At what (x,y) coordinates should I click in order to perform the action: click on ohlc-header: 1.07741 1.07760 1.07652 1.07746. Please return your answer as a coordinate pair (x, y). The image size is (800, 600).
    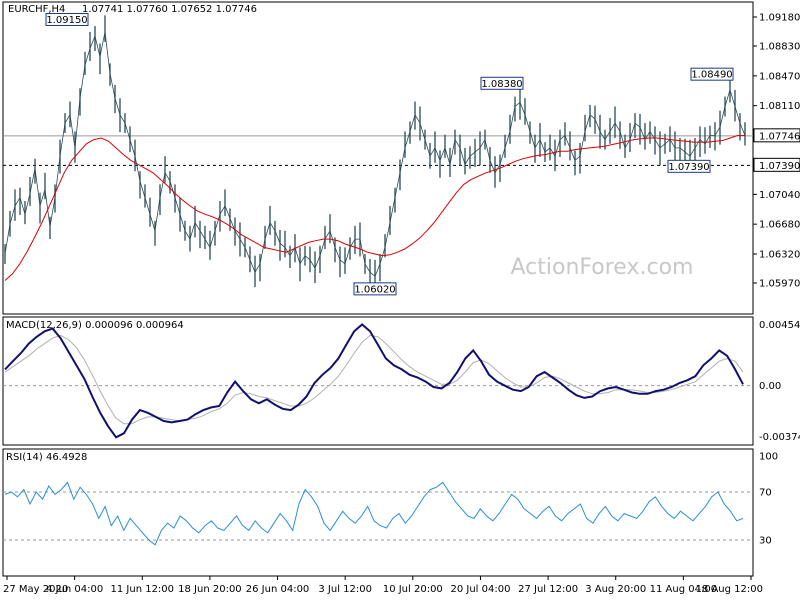
    Looking at the image, I should click on (169, 9).